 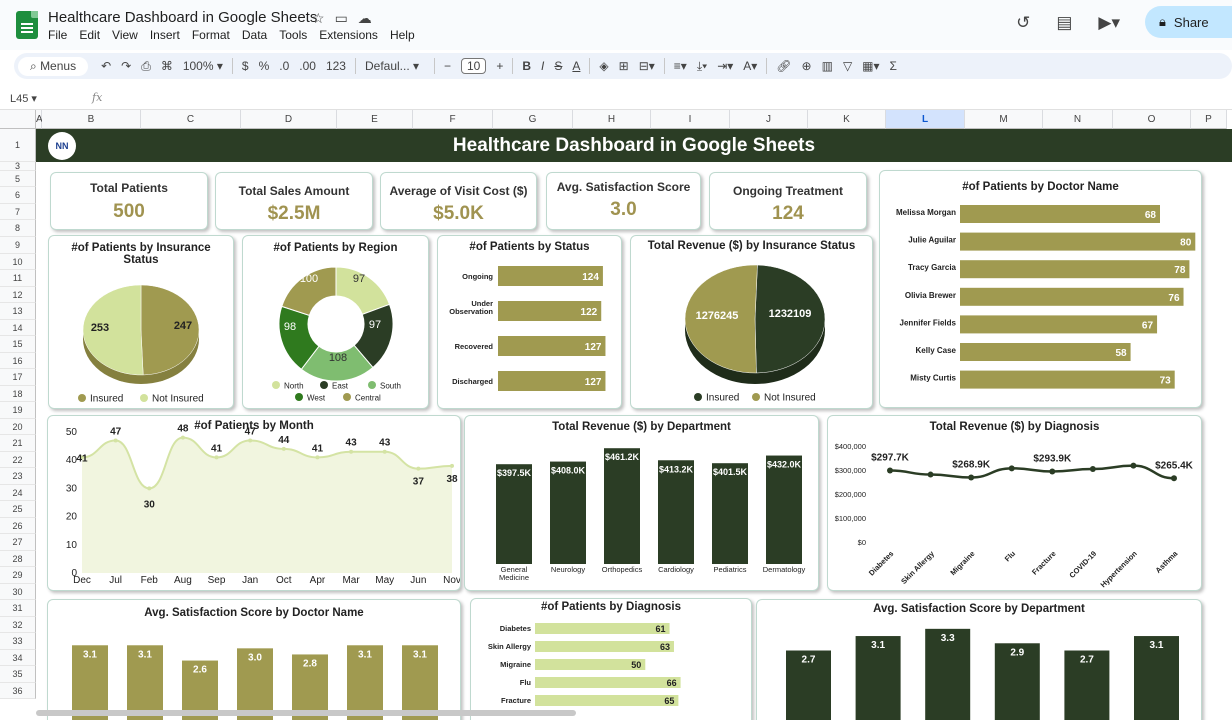 I want to click on decrease-decimal-button: .0, so click(x=284, y=66).